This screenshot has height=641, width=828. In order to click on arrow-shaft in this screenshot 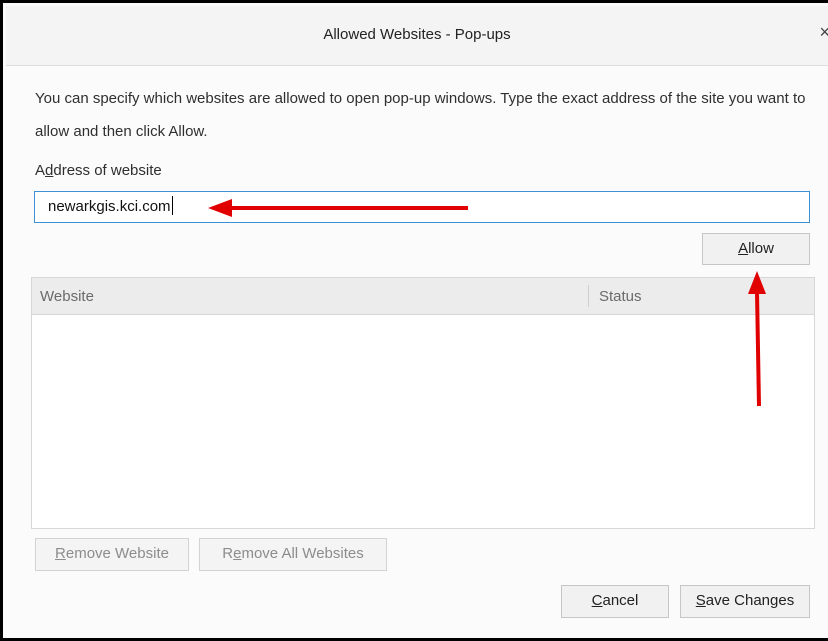, I will do `click(758, 349)`.